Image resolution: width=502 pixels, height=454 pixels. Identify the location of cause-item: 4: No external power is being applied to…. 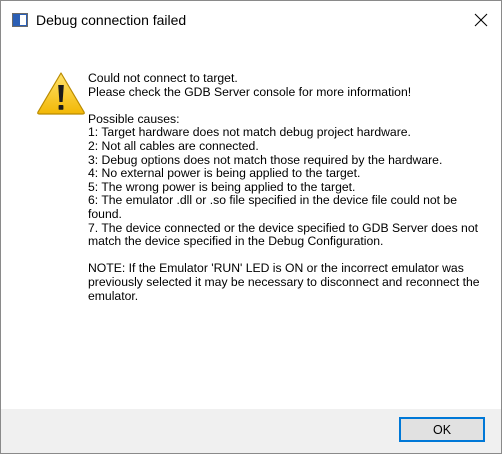
(224, 173).